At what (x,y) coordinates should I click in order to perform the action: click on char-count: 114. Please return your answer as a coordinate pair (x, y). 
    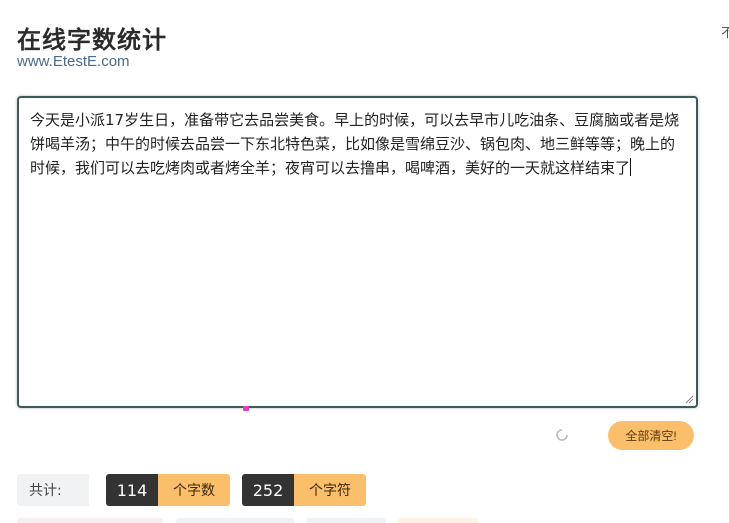
    Looking at the image, I should click on (132, 490).